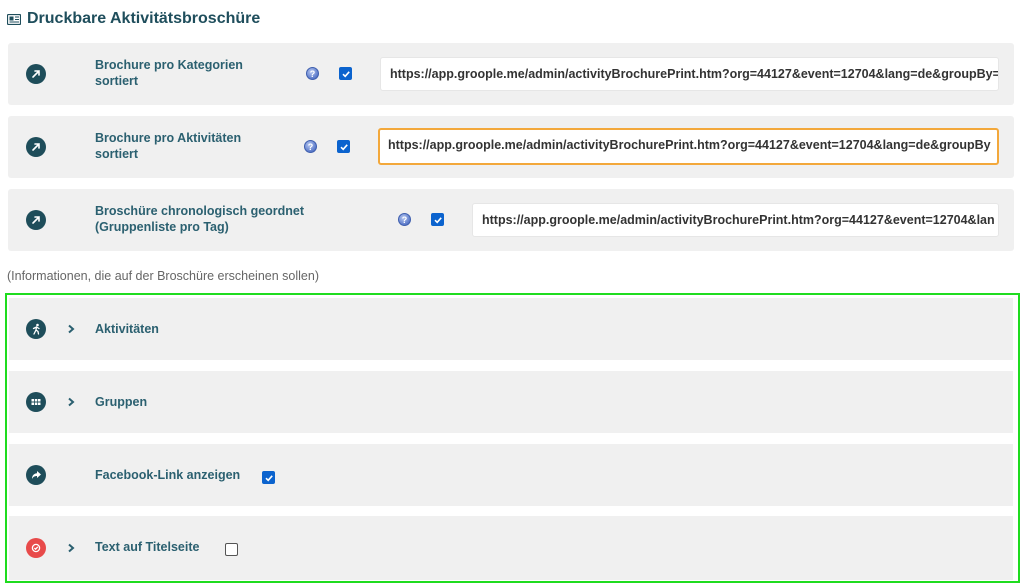  I want to click on section-facebook-link: Facebook-Link anzeigen, so click(511, 475).